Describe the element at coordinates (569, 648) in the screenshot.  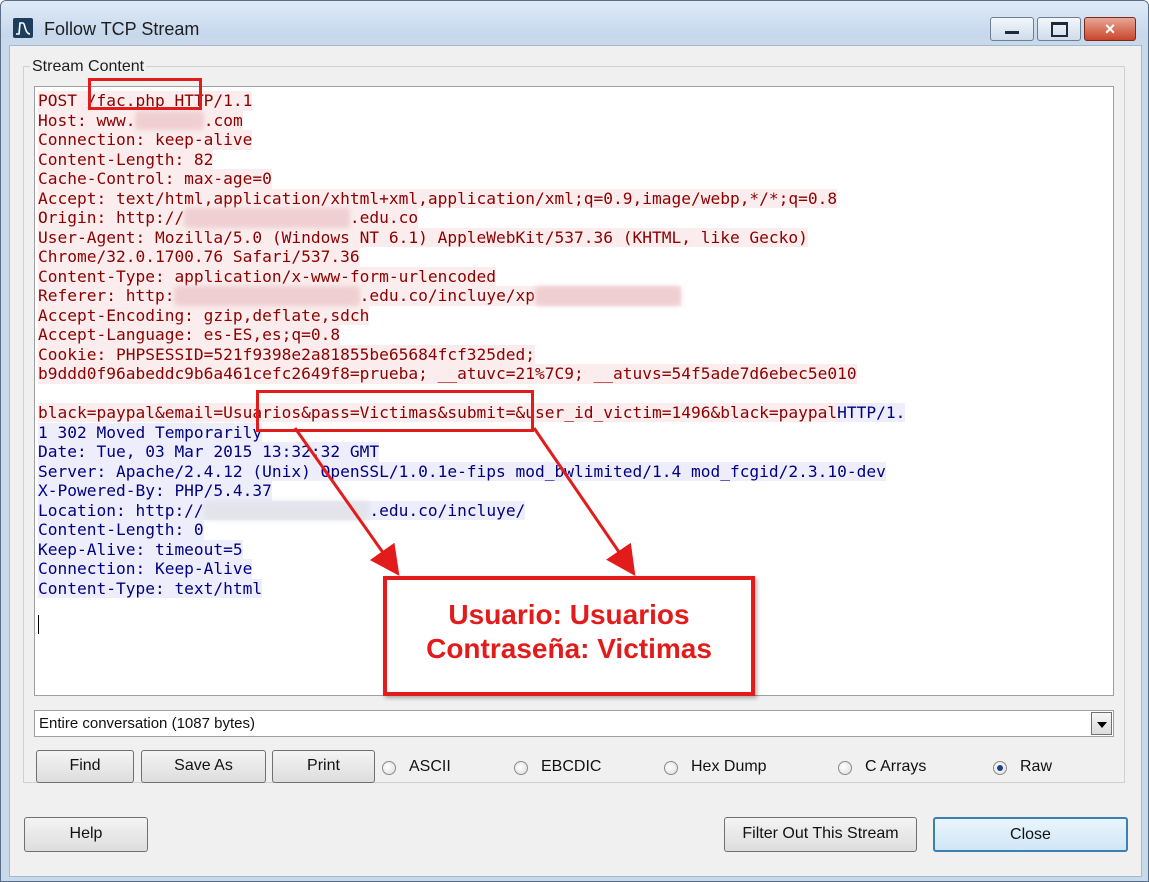
I see `annotation-password: Contraseña: Victimas` at that location.